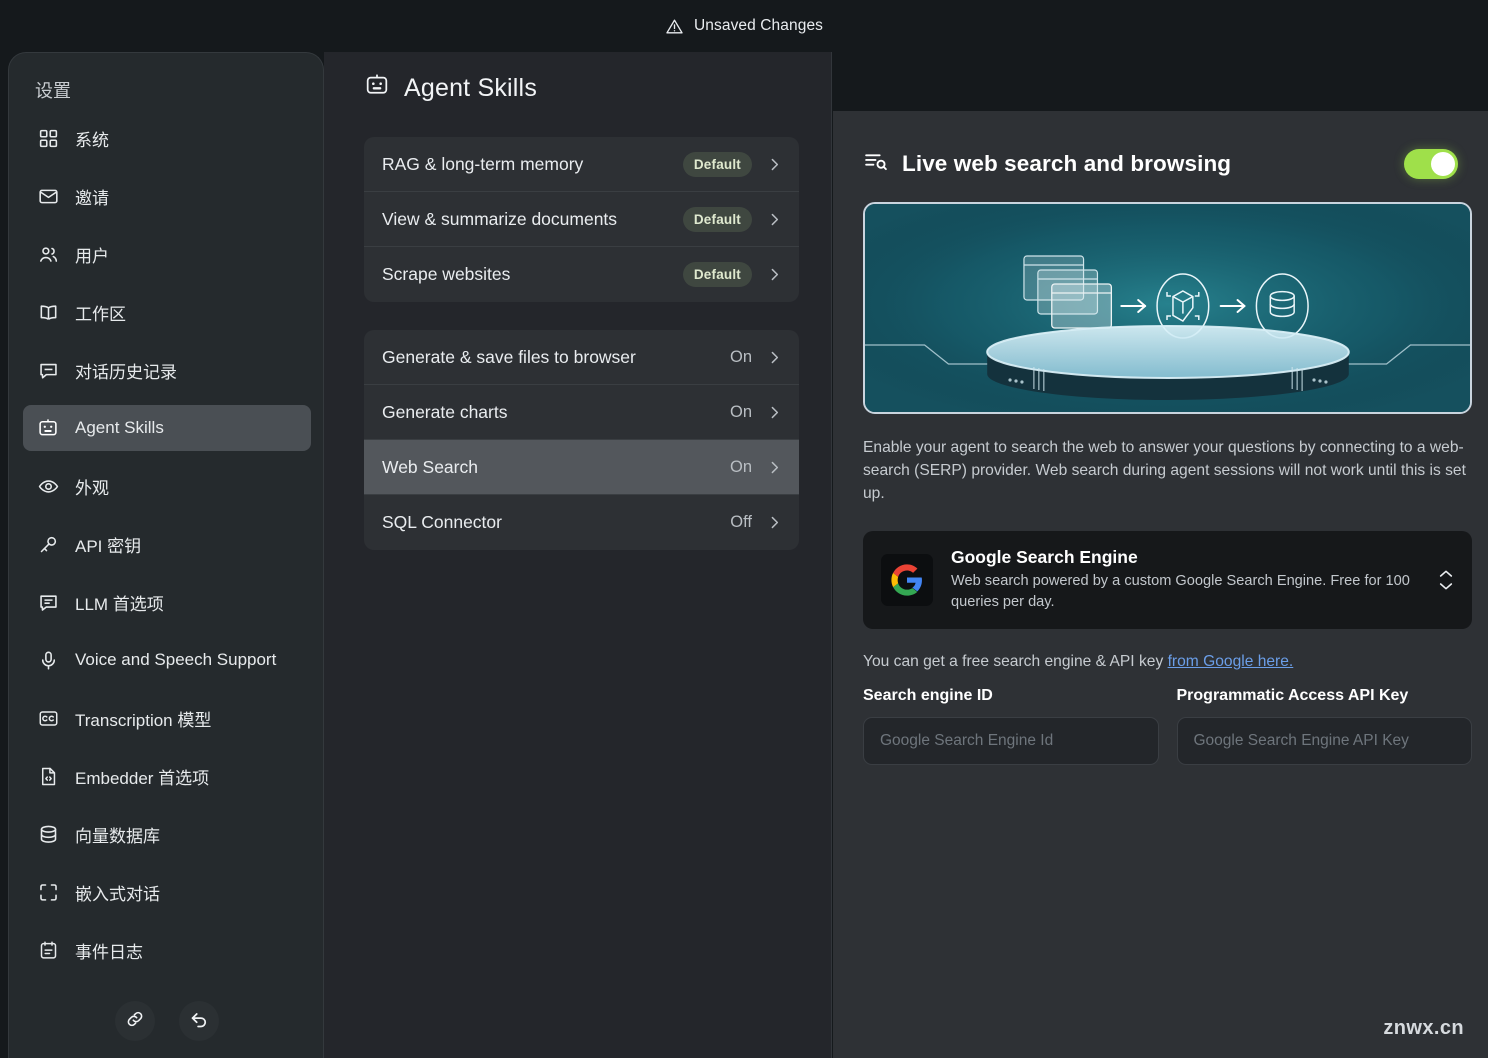 The height and width of the screenshot is (1058, 1488). I want to click on api-key-input, so click(1324, 740).